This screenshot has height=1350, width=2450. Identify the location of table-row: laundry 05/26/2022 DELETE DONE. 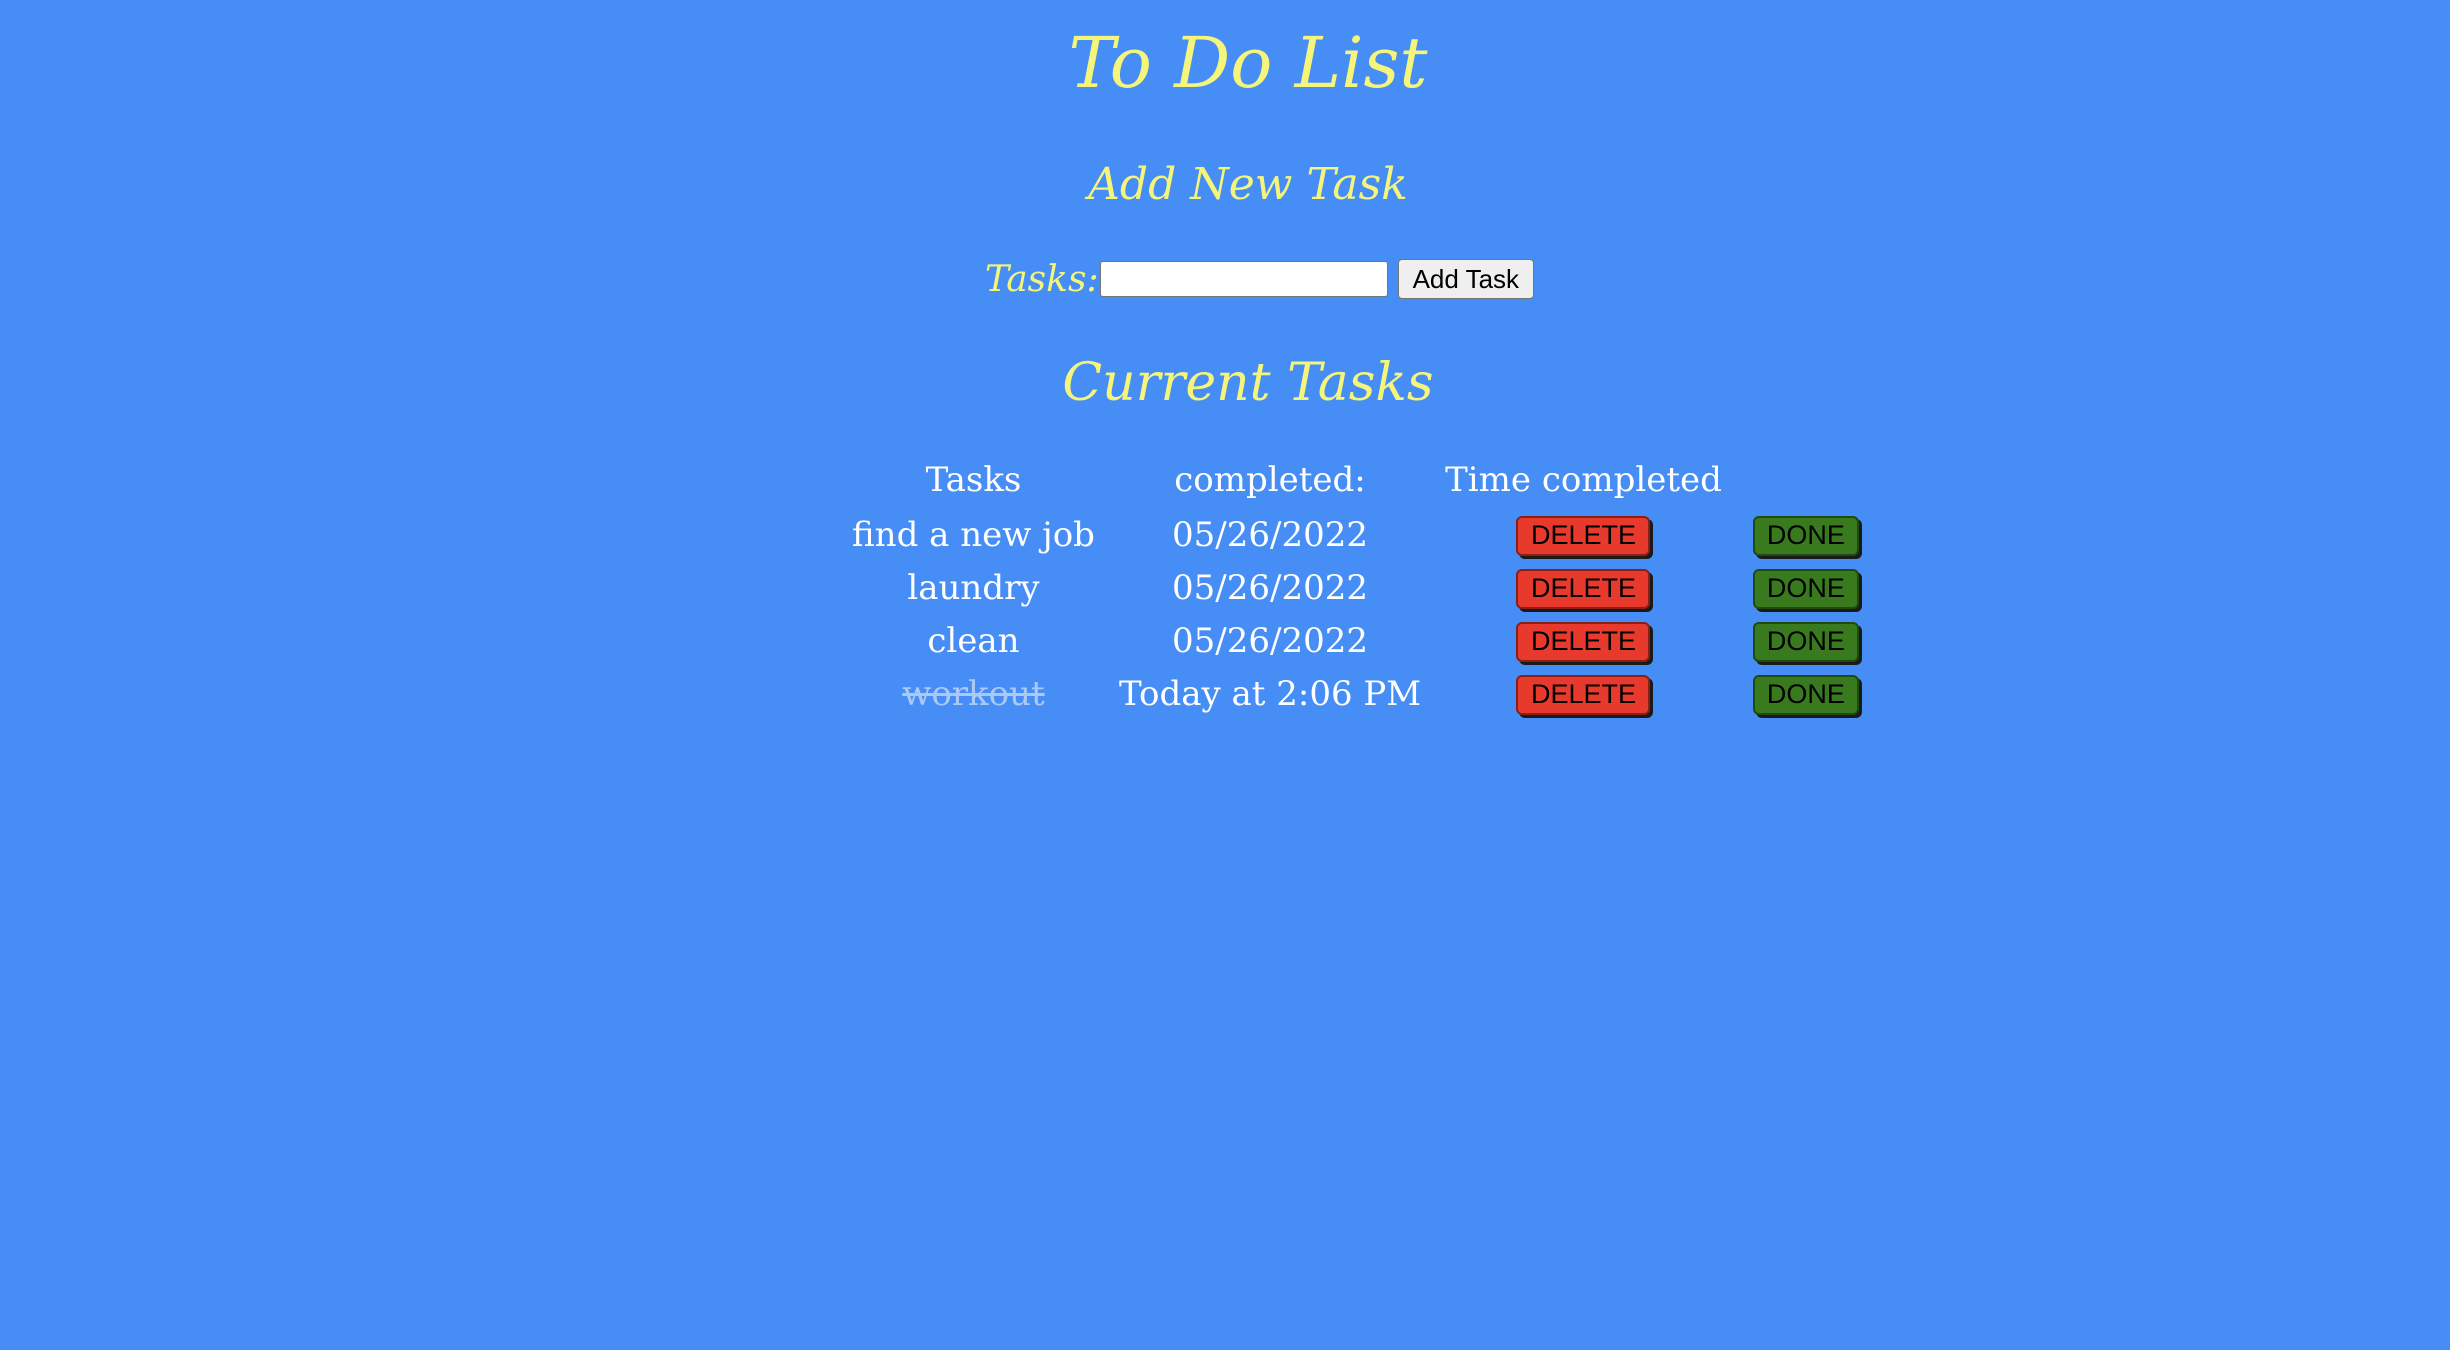
(1359, 587).